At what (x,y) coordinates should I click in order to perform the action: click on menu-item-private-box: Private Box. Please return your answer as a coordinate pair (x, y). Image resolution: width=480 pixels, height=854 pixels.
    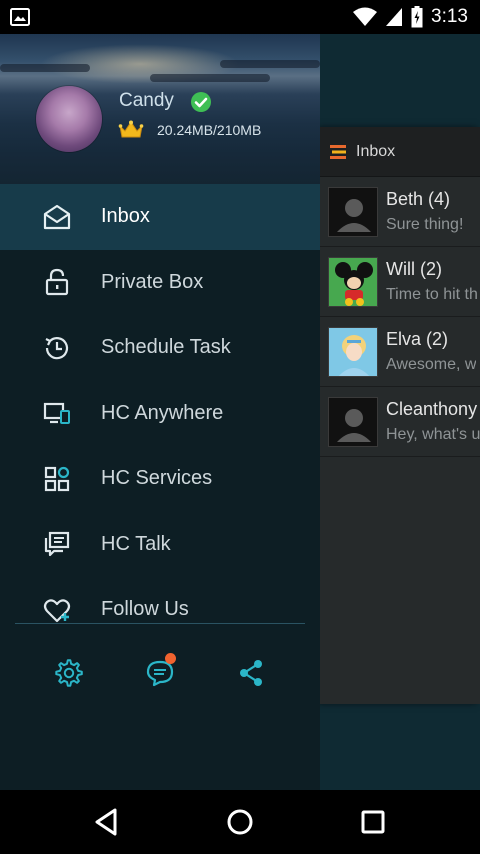
    Looking at the image, I should click on (160, 283).